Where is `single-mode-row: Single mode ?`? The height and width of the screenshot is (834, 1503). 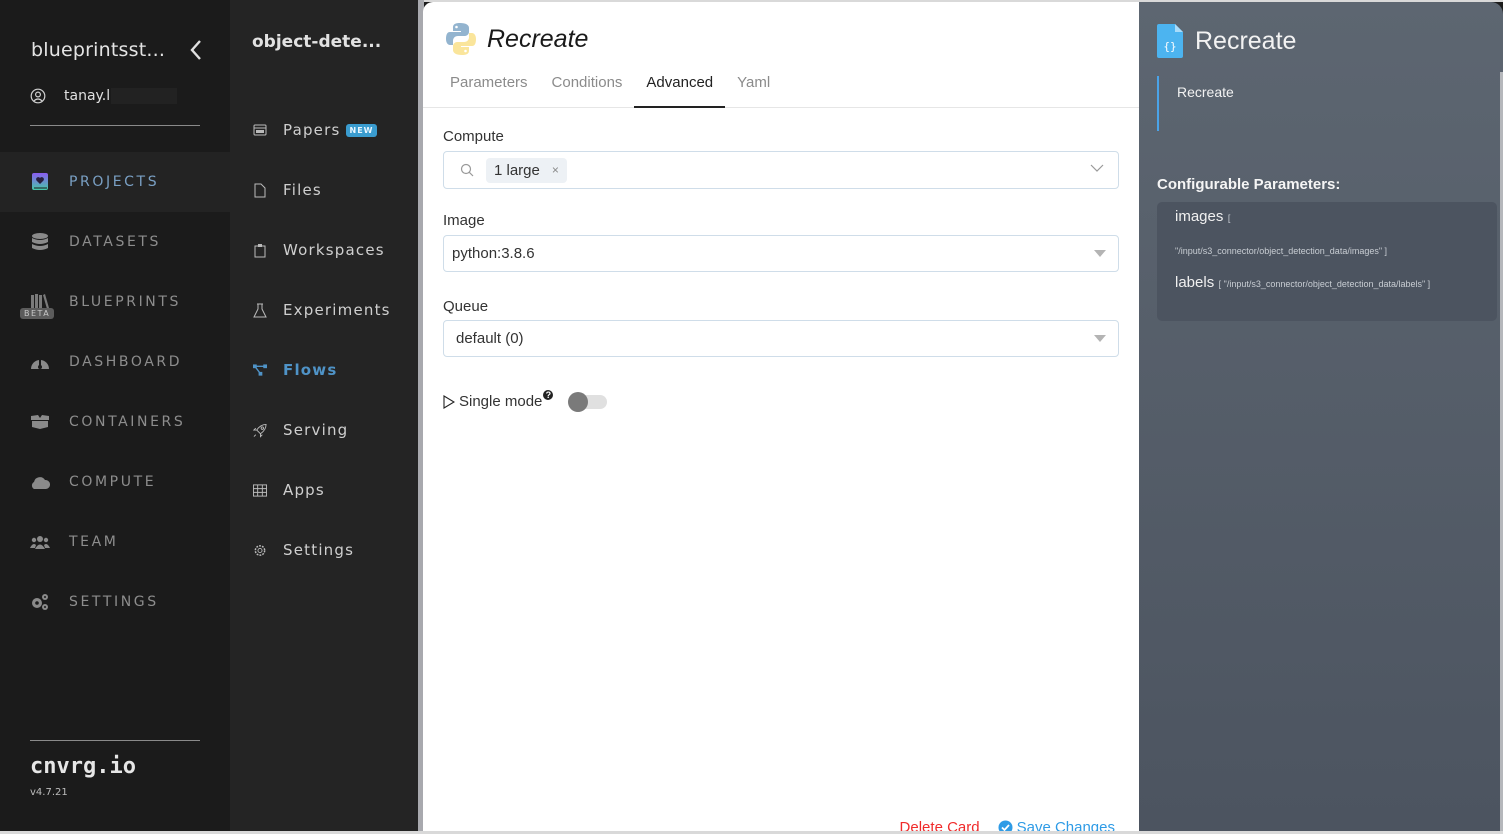
single-mode-row: Single mode ? is located at coordinates (525, 400).